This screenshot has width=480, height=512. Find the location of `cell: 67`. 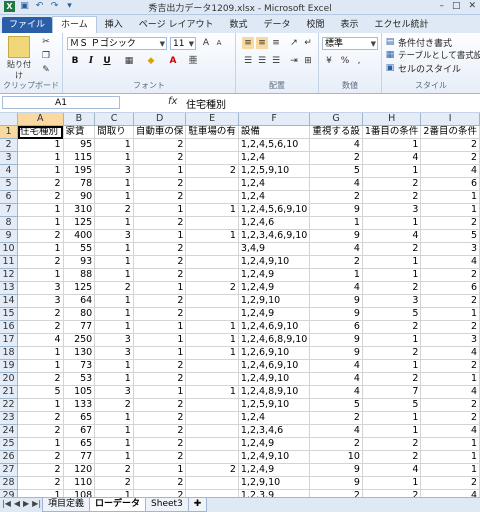

cell: 67 is located at coordinates (79, 431).